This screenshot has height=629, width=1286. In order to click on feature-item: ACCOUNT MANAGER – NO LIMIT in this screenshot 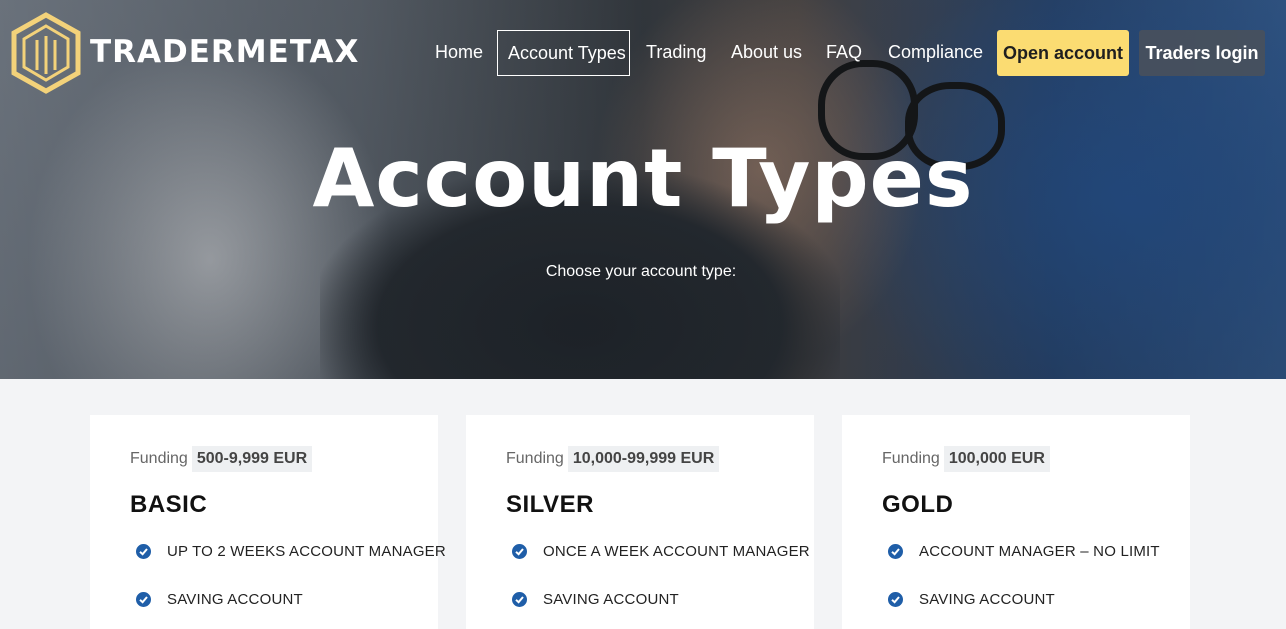, I will do `click(1024, 551)`.